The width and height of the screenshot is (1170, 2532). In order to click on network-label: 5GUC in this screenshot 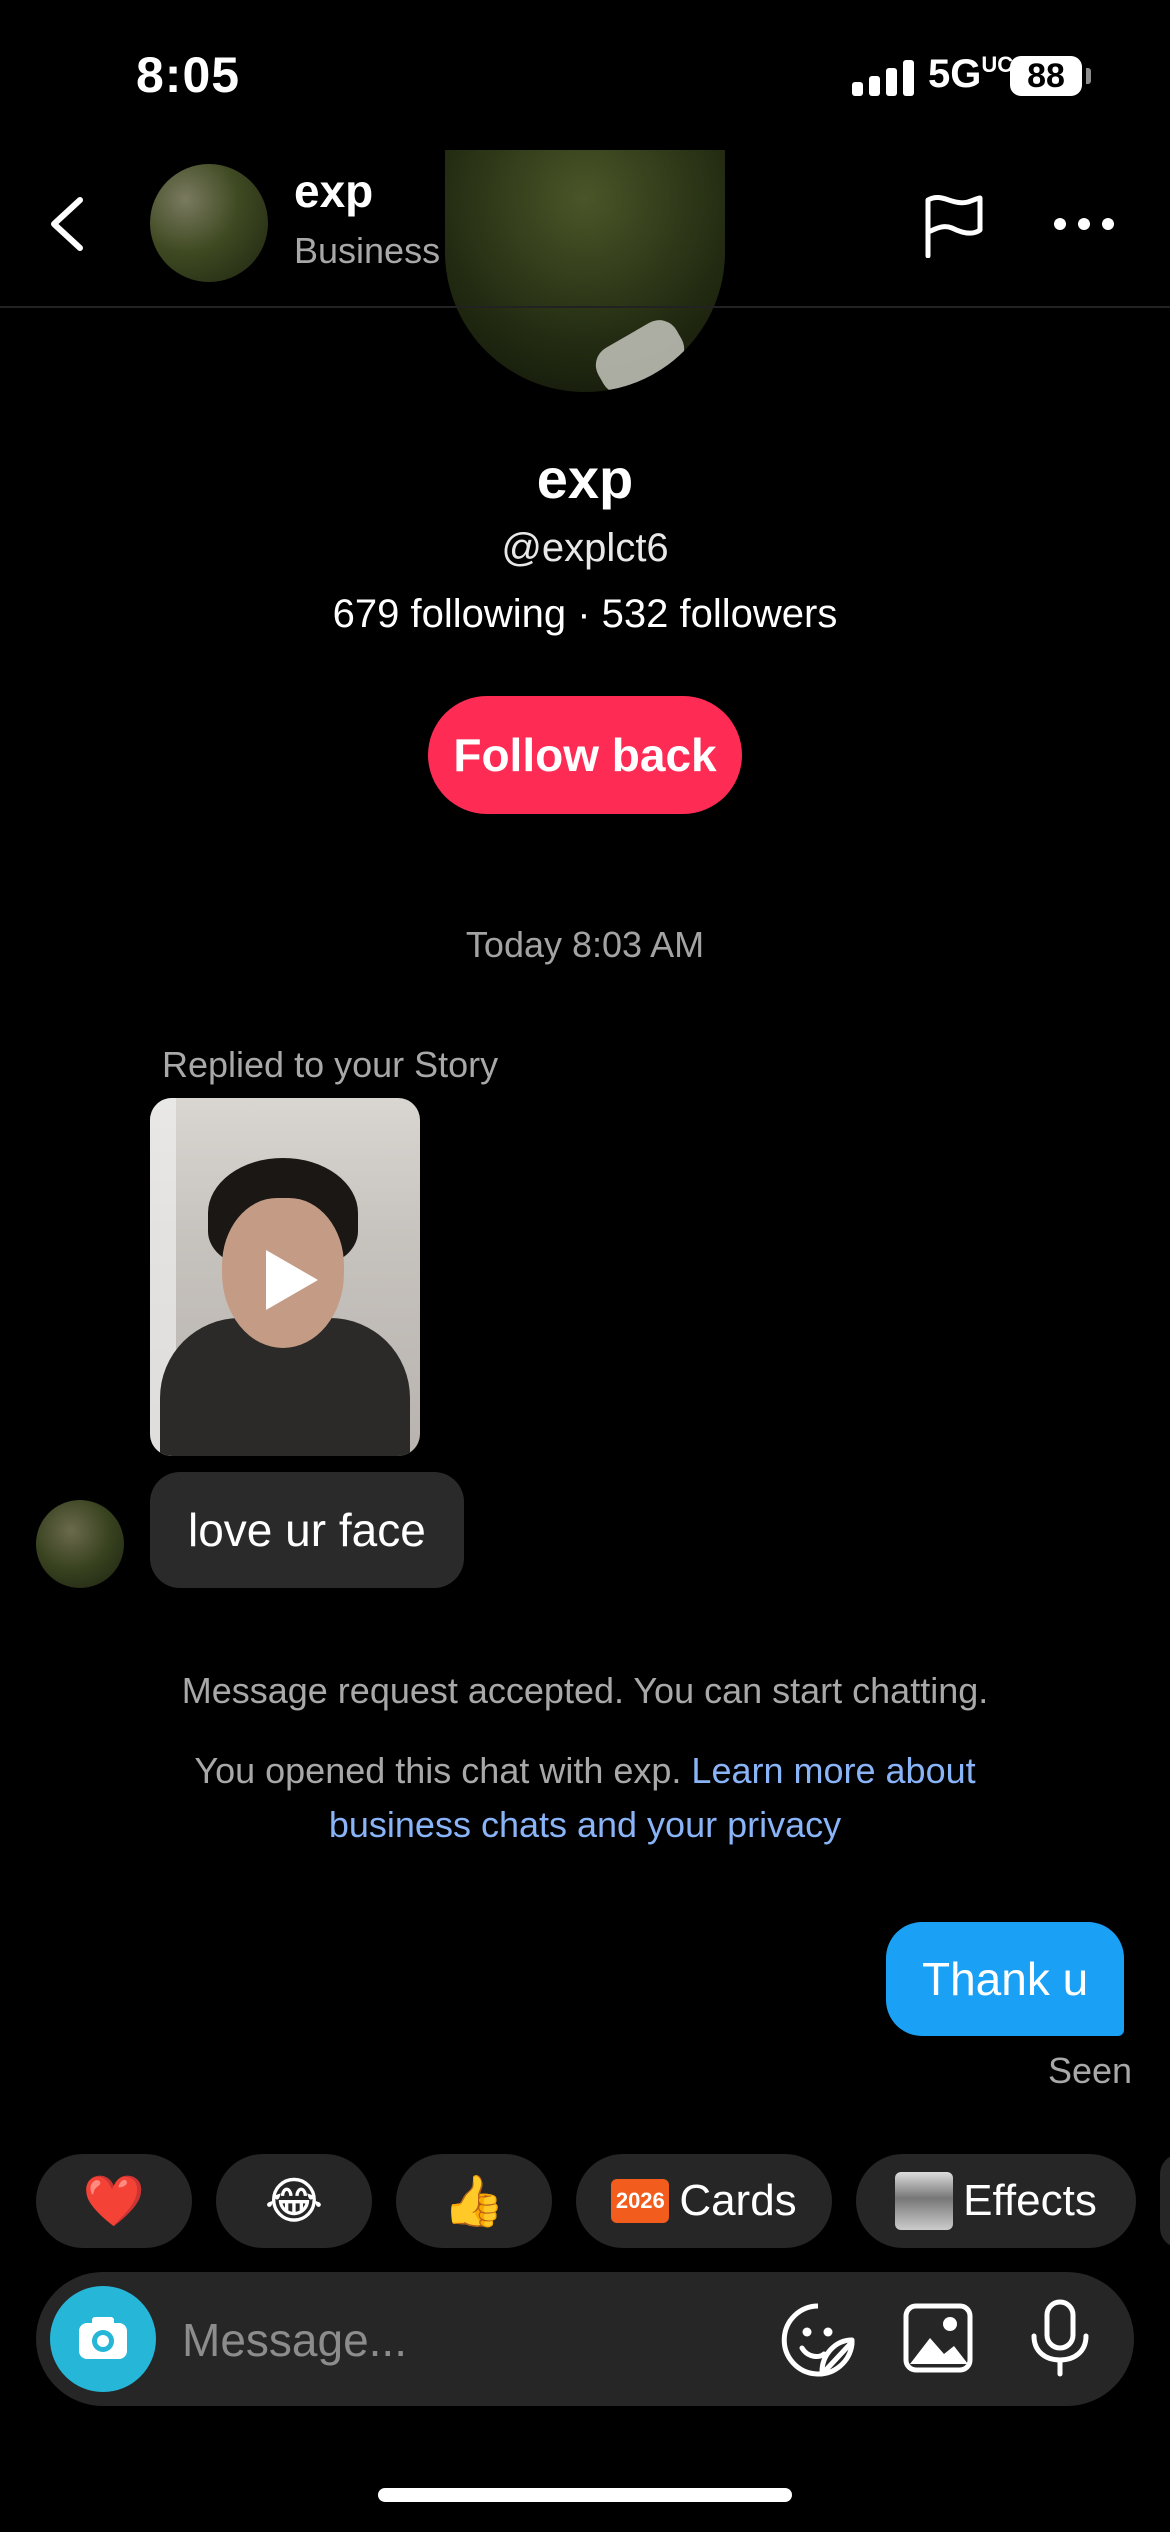, I will do `click(971, 74)`.